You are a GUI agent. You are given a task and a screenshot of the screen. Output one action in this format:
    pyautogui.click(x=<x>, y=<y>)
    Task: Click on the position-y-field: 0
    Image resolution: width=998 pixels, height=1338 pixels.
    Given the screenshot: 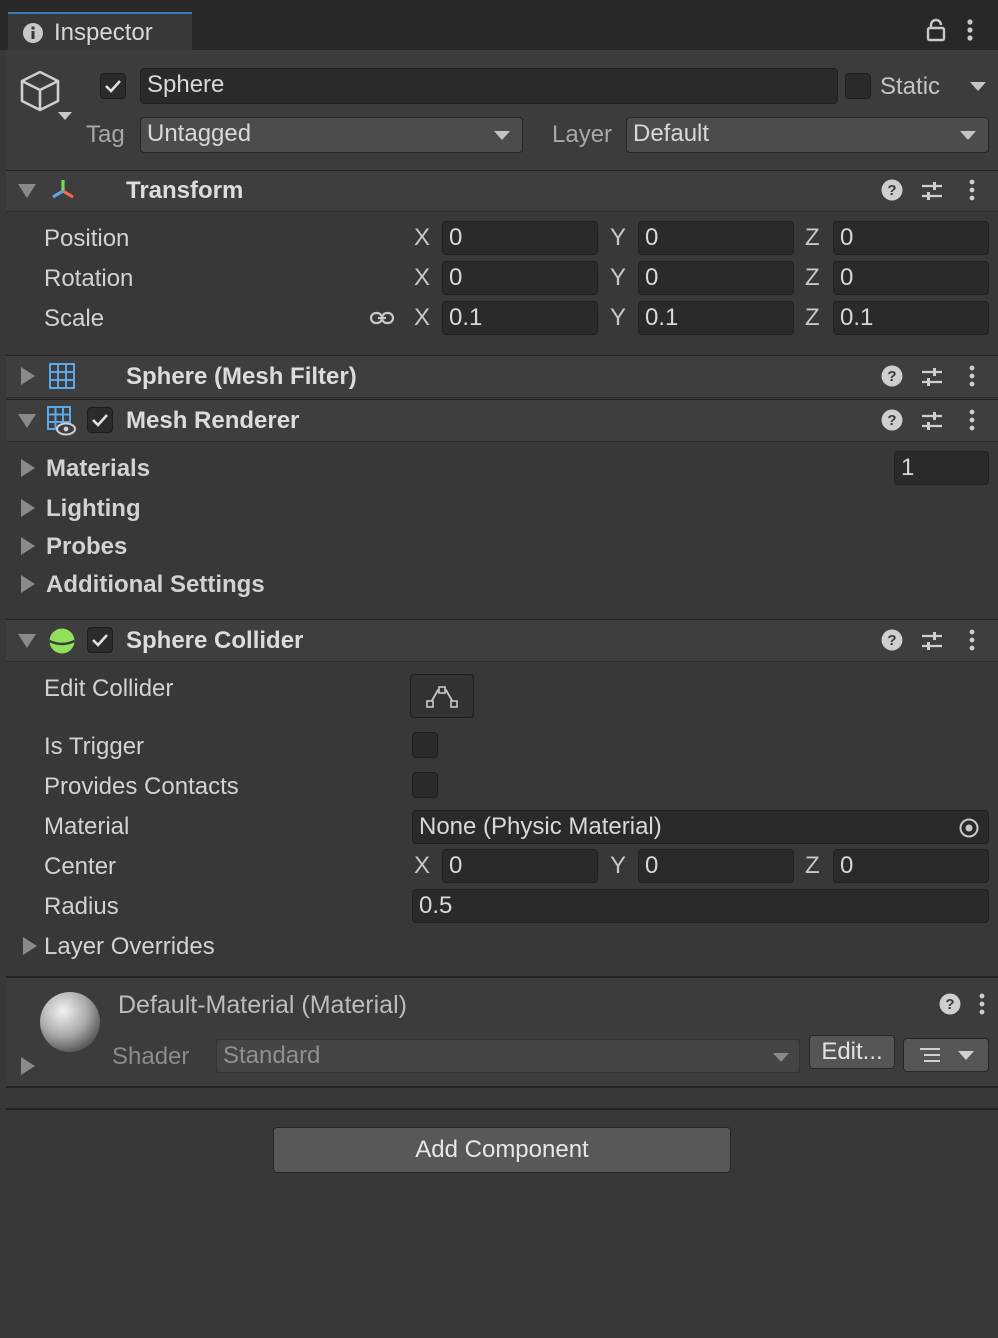 What is the action you would take?
    pyautogui.click(x=716, y=238)
    